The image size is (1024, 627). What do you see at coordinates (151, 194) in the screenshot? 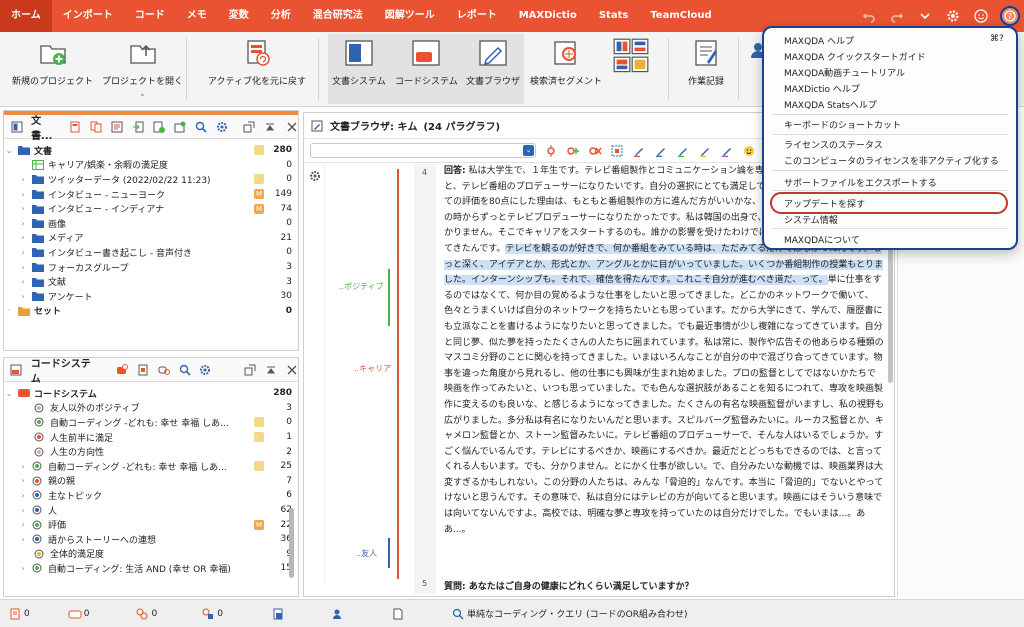
I see `doc-tree-item: › インタビュー - ニューヨーク M 149` at bounding box center [151, 194].